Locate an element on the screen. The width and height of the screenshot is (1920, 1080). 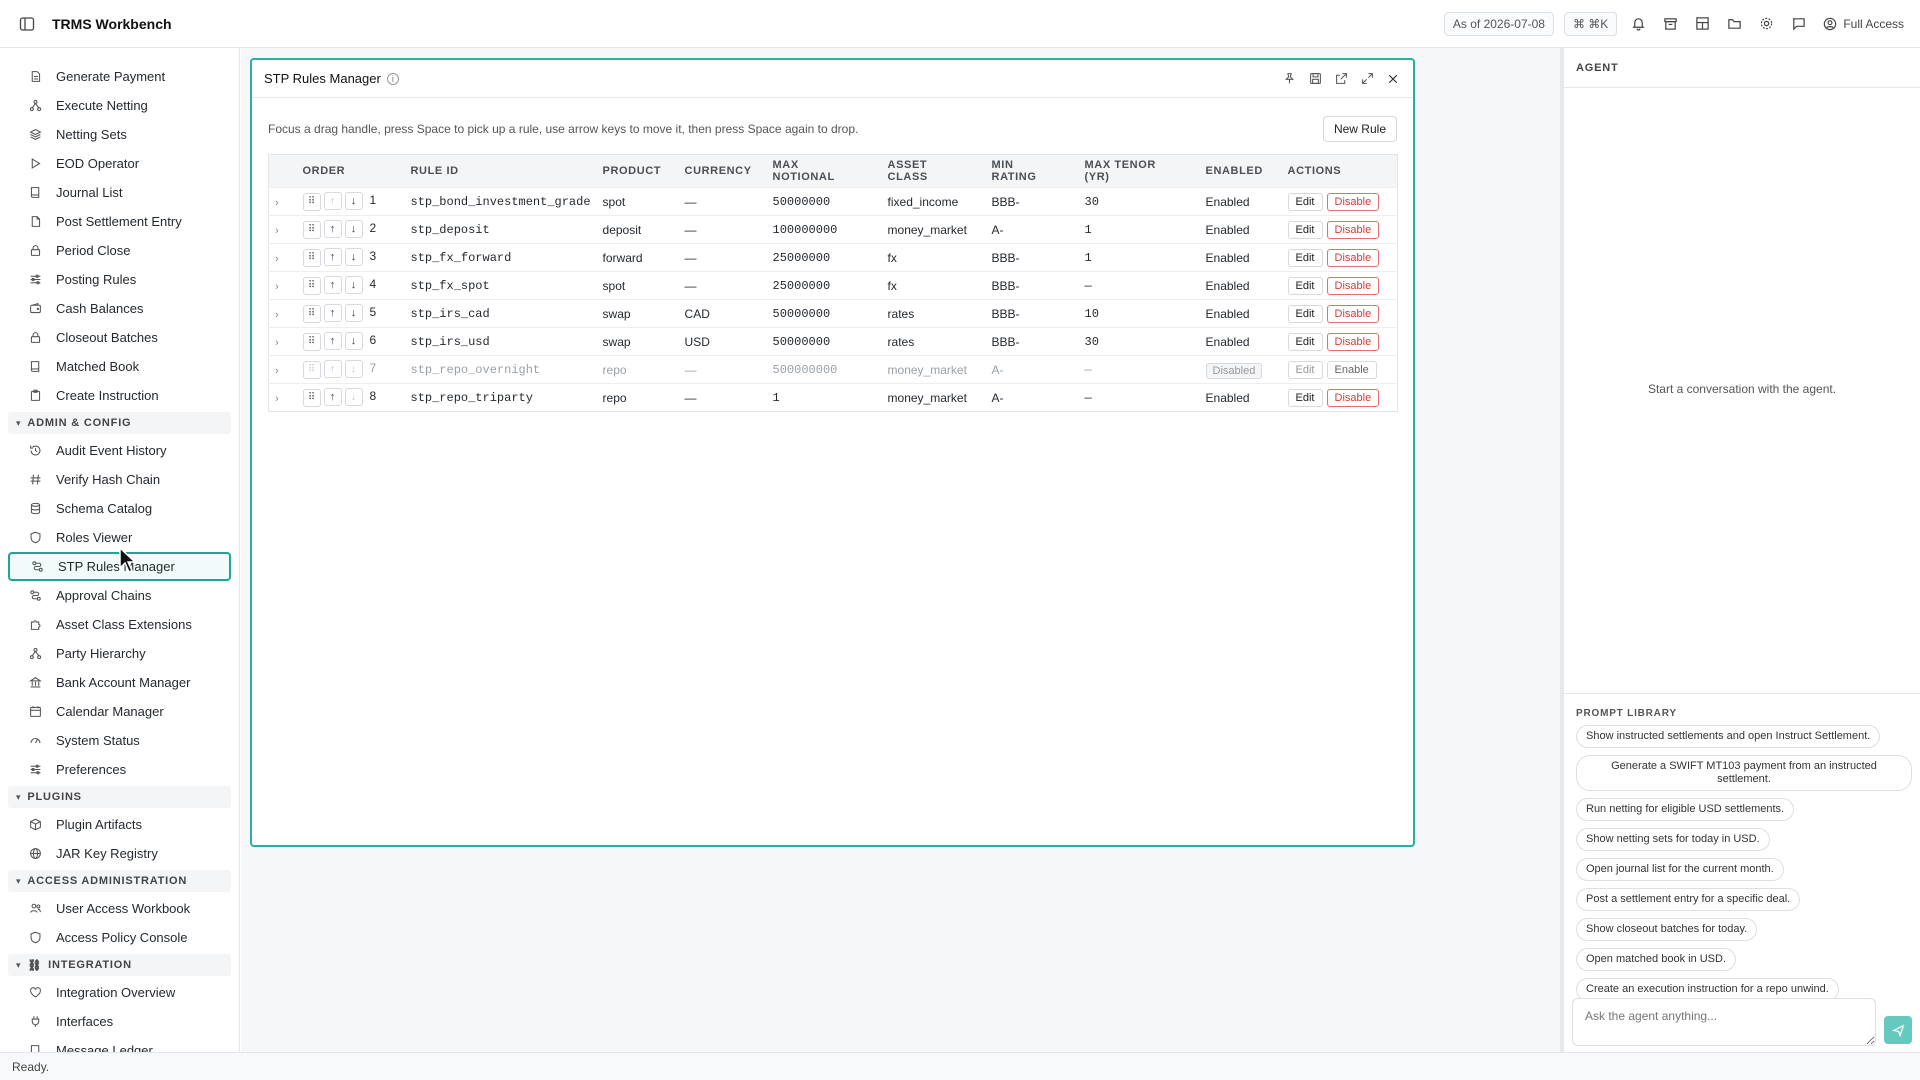
sidebar-item-schema-catalog: Schema Catalog is located at coordinates (119, 508).